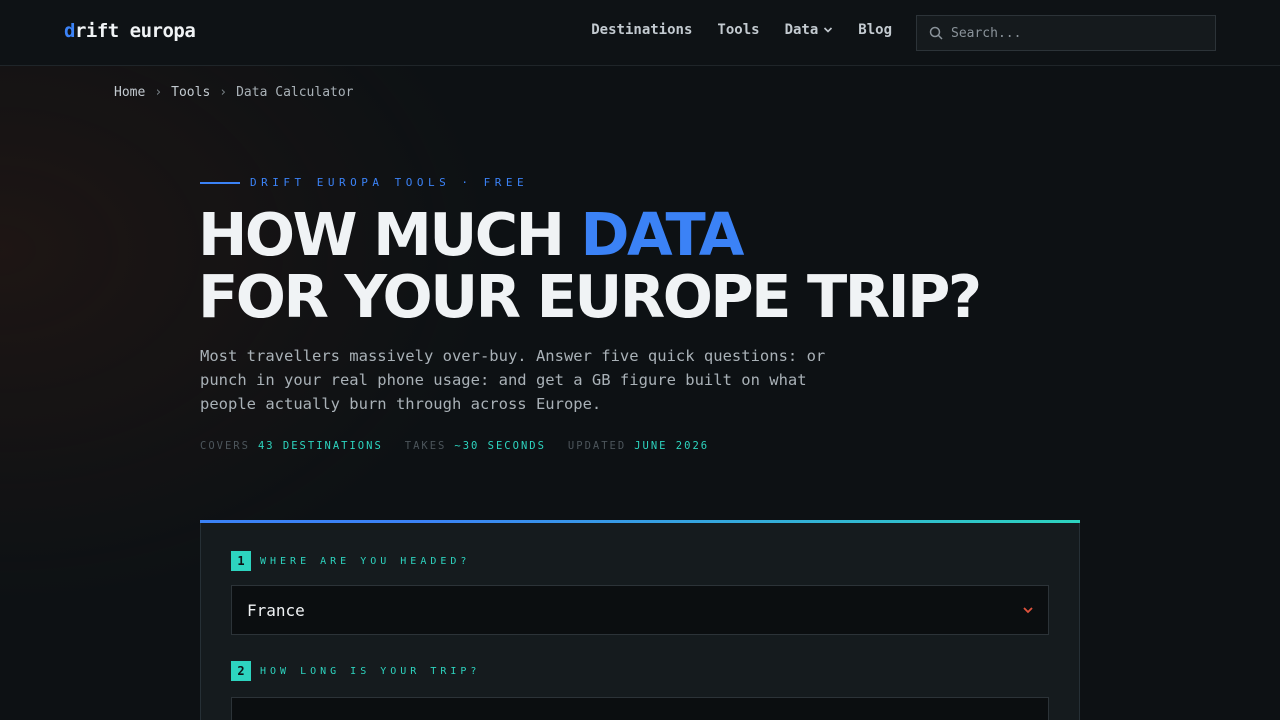 The image size is (1280, 720). I want to click on card-gradient-bar, so click(640, 521).